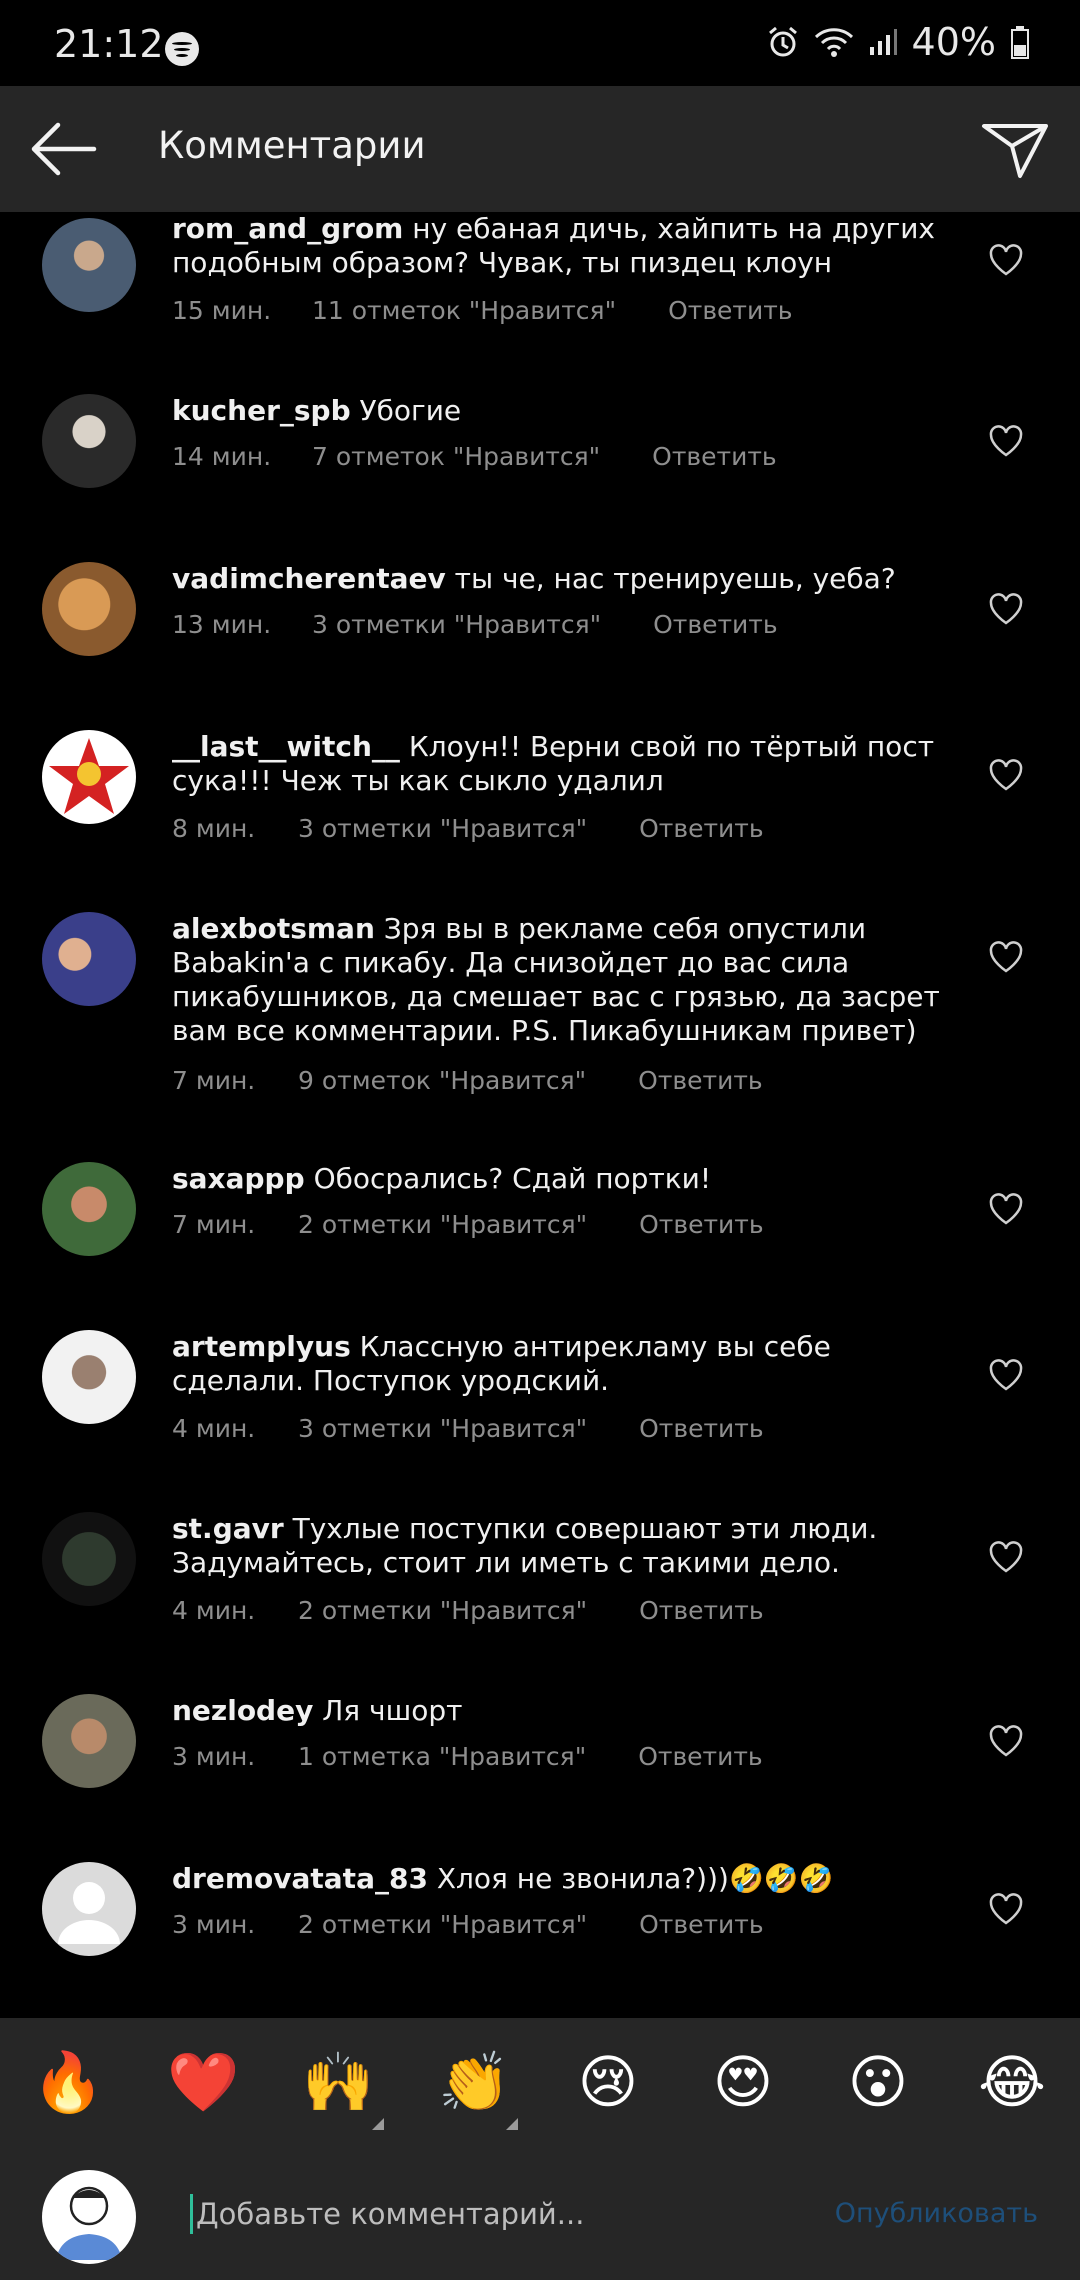  I want to click on paper-plane-icon, so click(1015, 151).